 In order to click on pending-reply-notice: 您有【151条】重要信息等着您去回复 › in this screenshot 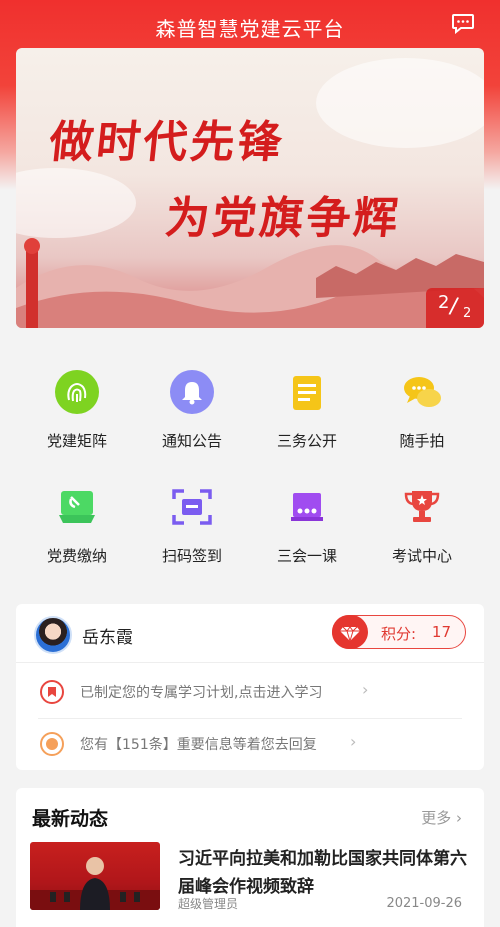, I will do `click(250, 743)`.